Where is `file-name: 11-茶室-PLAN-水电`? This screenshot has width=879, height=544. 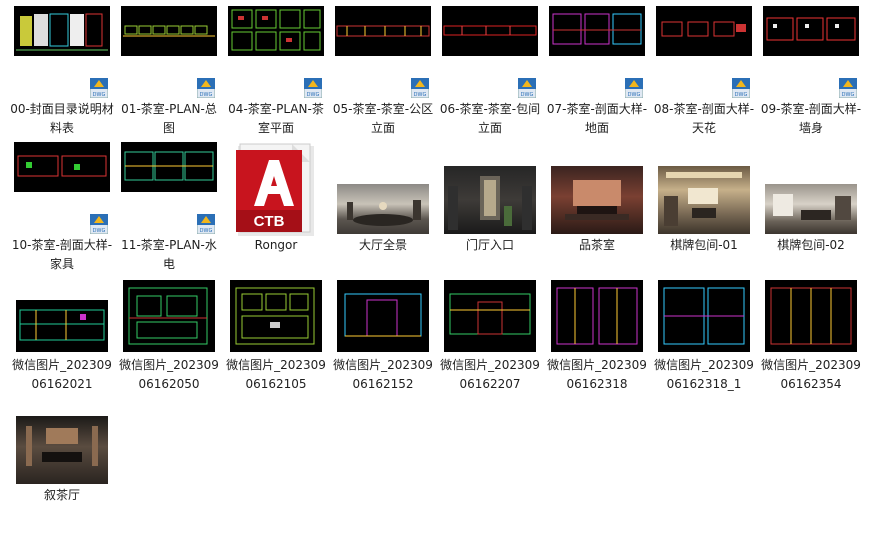 file-name: 11-茶室-PLAN-水电 is located at coordinates (169, 254).